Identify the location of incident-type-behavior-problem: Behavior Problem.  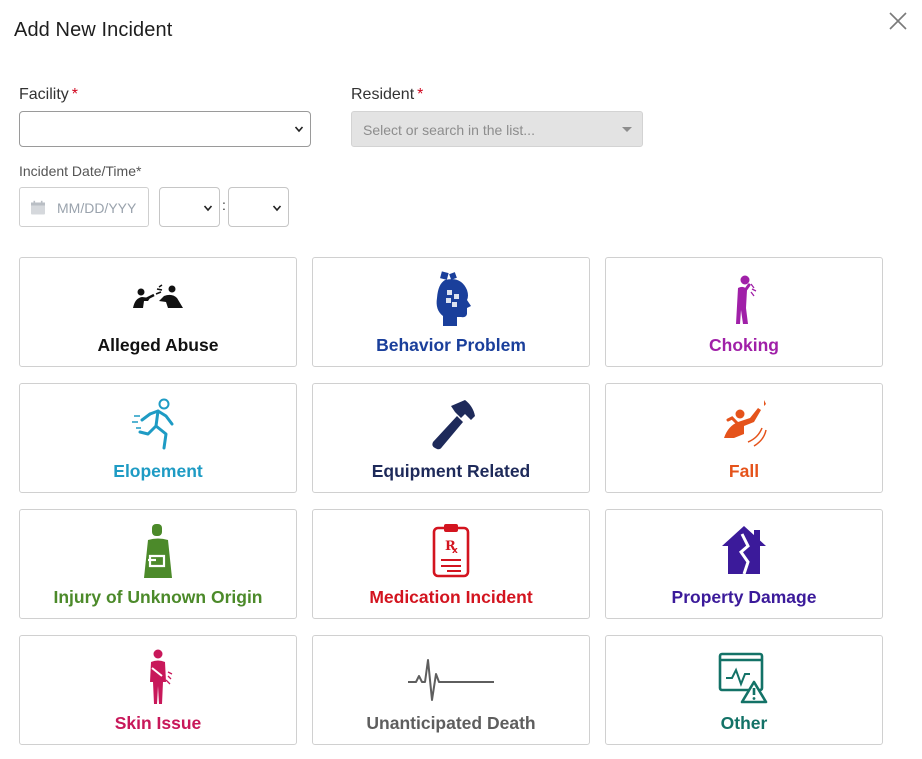
(451, 312).